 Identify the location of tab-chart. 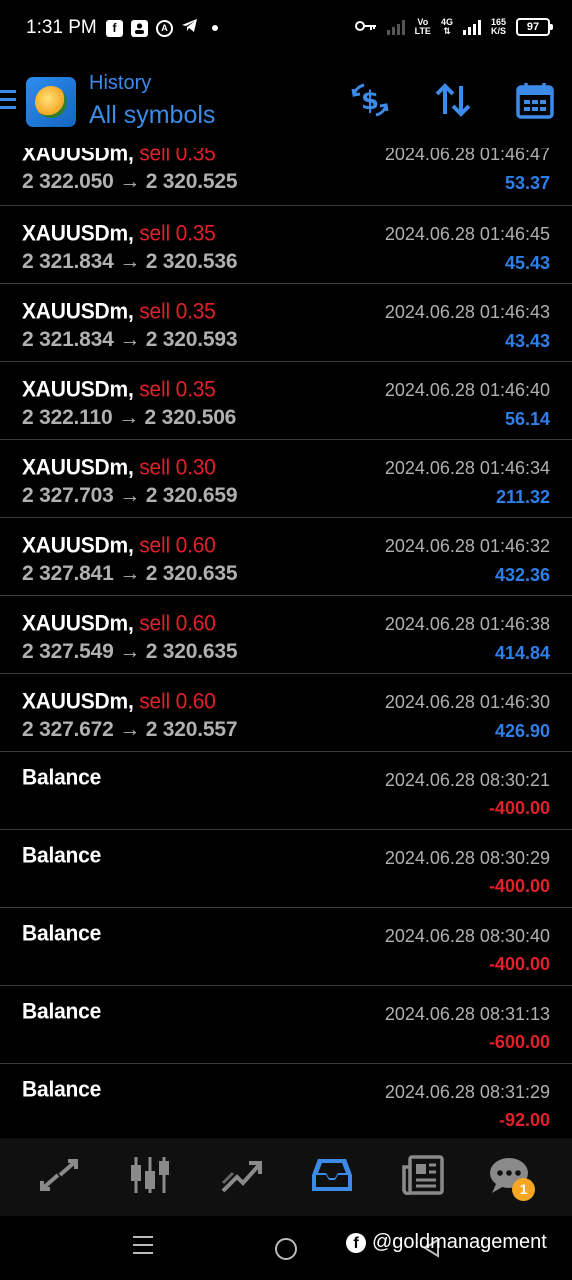
(150, 1177).